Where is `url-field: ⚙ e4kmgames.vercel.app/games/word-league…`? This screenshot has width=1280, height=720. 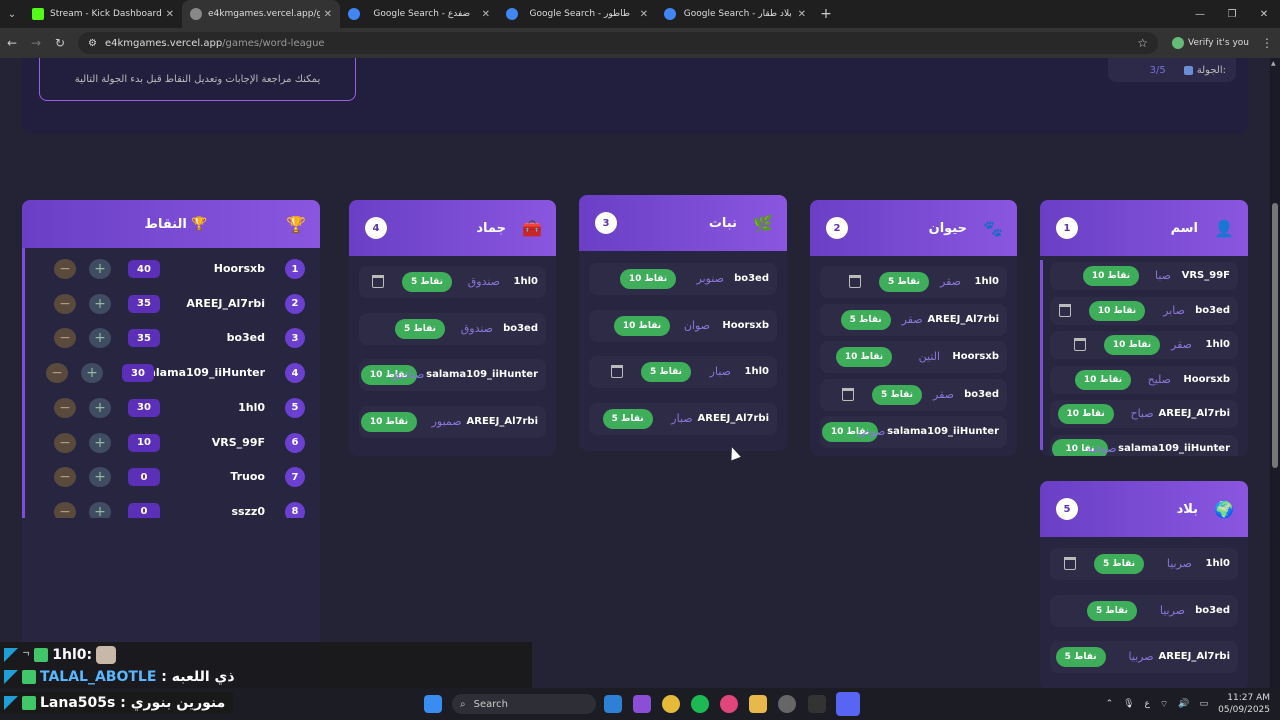 url-field: ⚙ e4kmgames.vercel.app/games/word-league… is located at coordinates (618, 43).